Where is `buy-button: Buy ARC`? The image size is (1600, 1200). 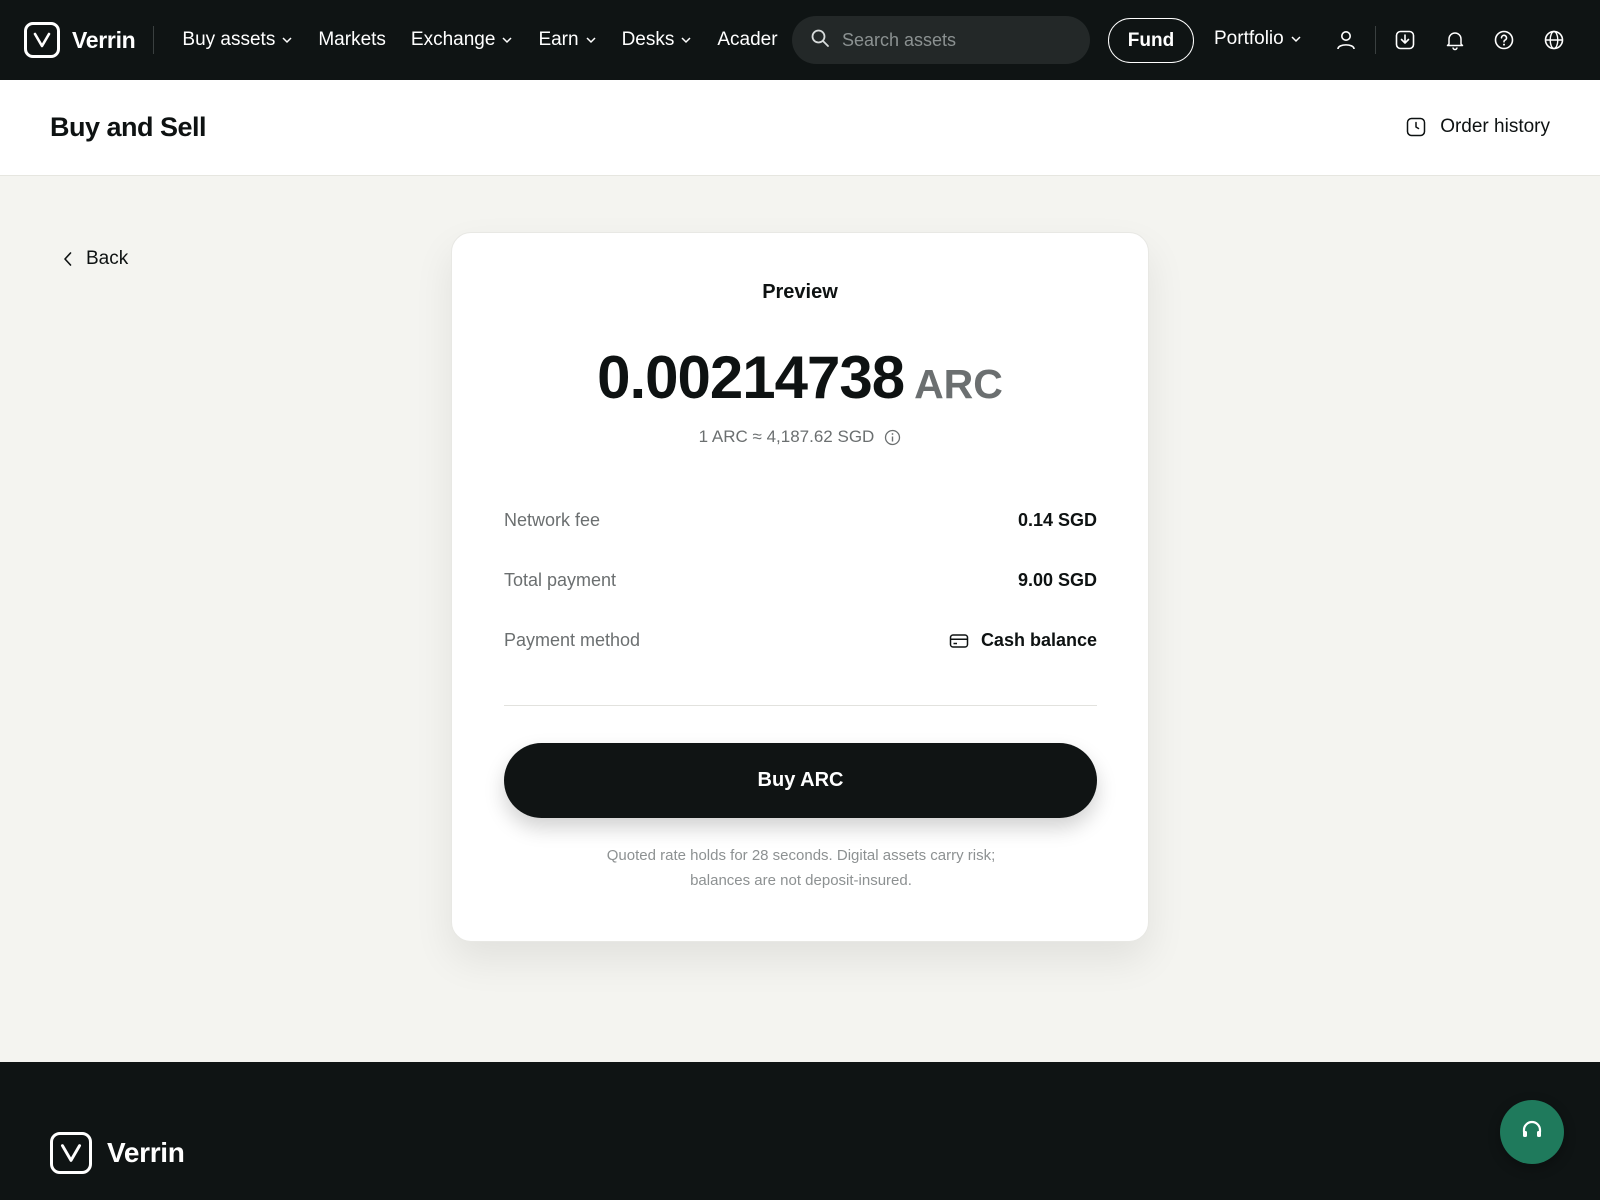
buy-button: Buy ARC is located at coordinates (800, 780).